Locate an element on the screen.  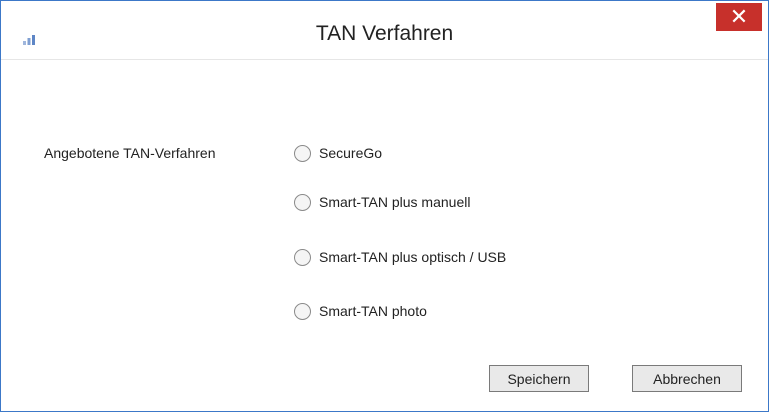
title-bar: TAN Verfahren ✕ is located at coordinates (384, 30).